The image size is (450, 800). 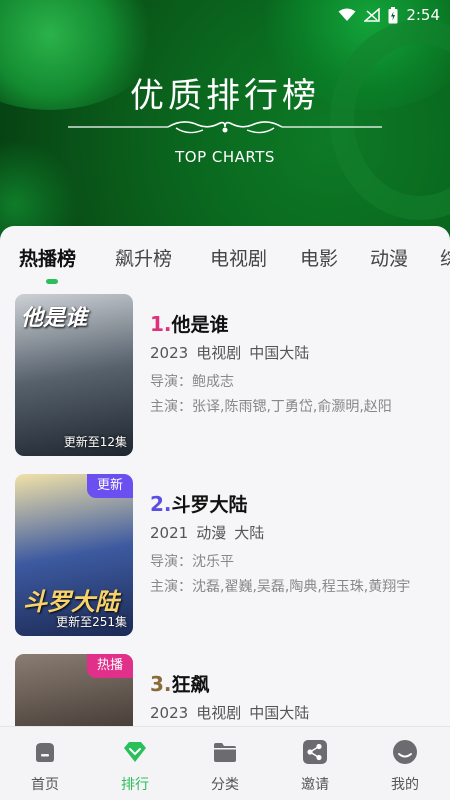 What do you see at coordinates (225, 127) in the screenshot?
I see `ornament-divider` at bounding box center [225, 127].